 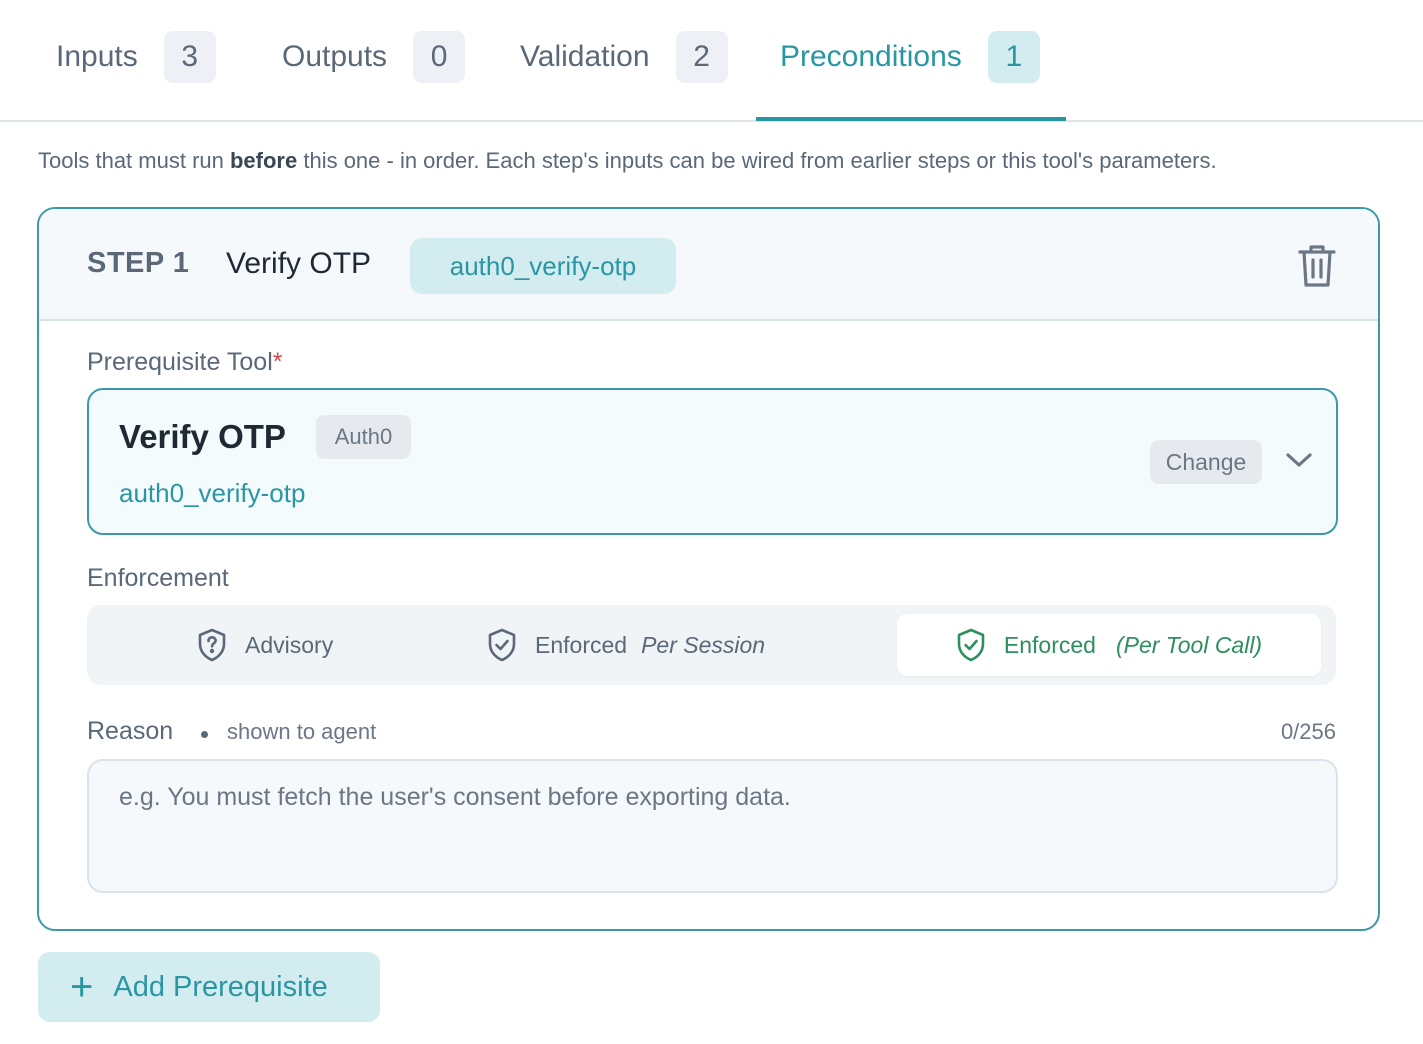 I want to click on option-label: Advisory, so click(x=289, y=644).